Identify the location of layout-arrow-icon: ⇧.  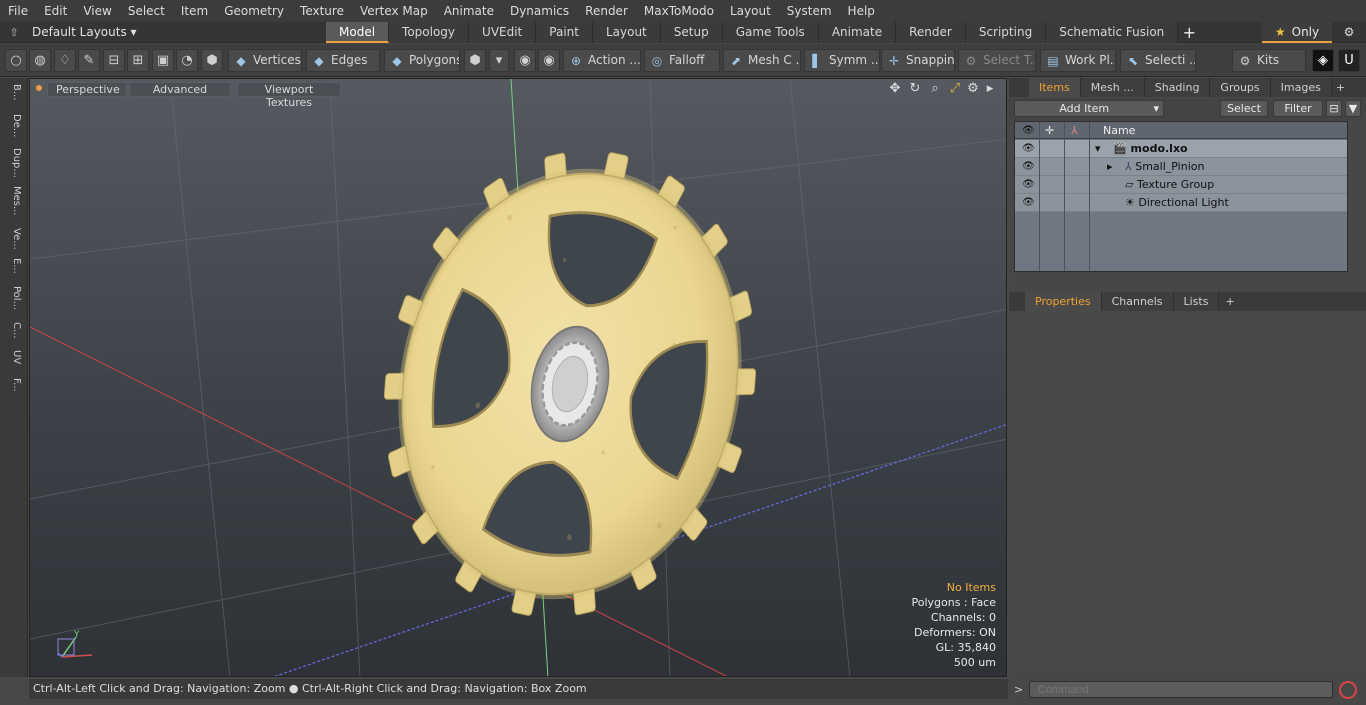
(14, 33).